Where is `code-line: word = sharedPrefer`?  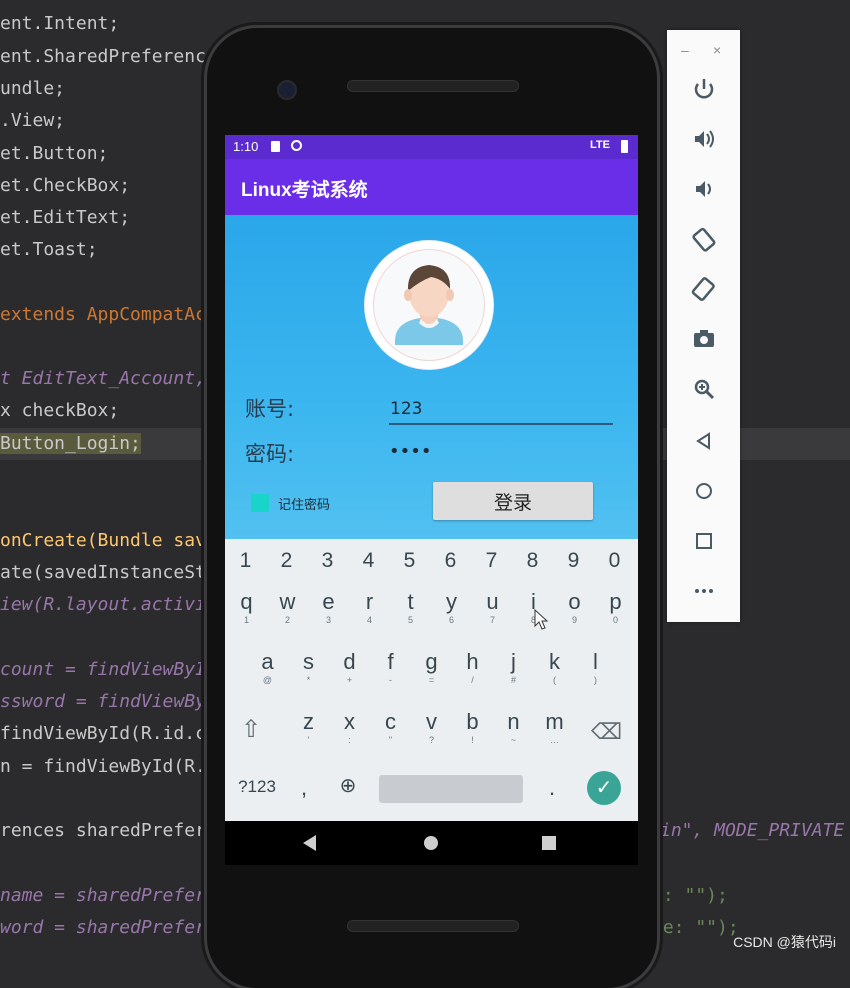 code-line: word = sharedPrefer is located at coordinates (103, 927).